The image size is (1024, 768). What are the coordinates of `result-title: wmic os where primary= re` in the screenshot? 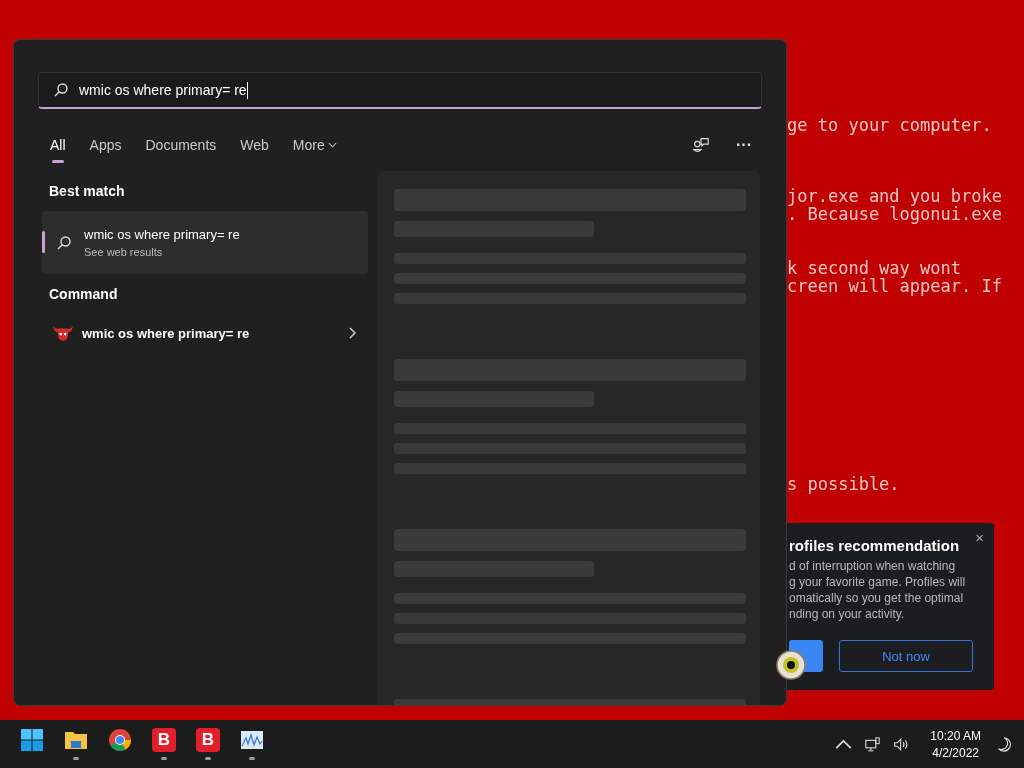 It's located at (162, 234).